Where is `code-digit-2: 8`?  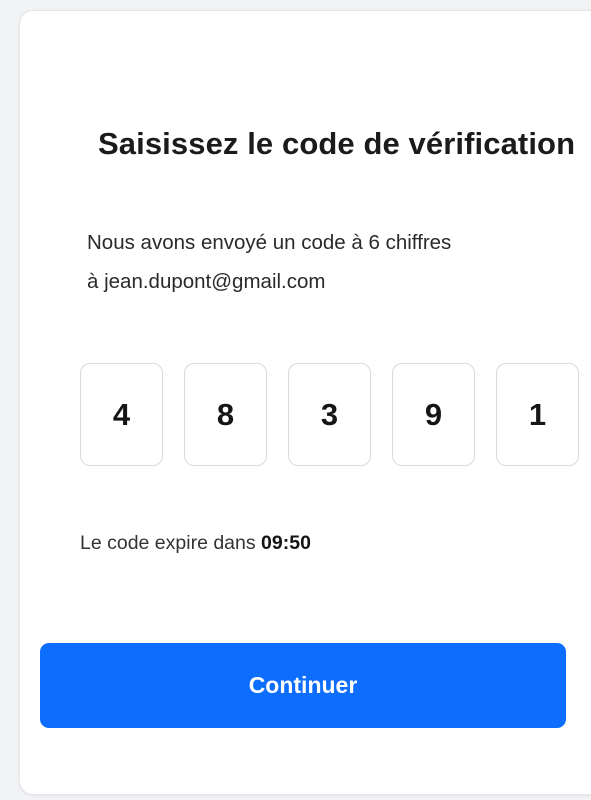
code-digit-2: 8 is located at coordinates (225, 414).